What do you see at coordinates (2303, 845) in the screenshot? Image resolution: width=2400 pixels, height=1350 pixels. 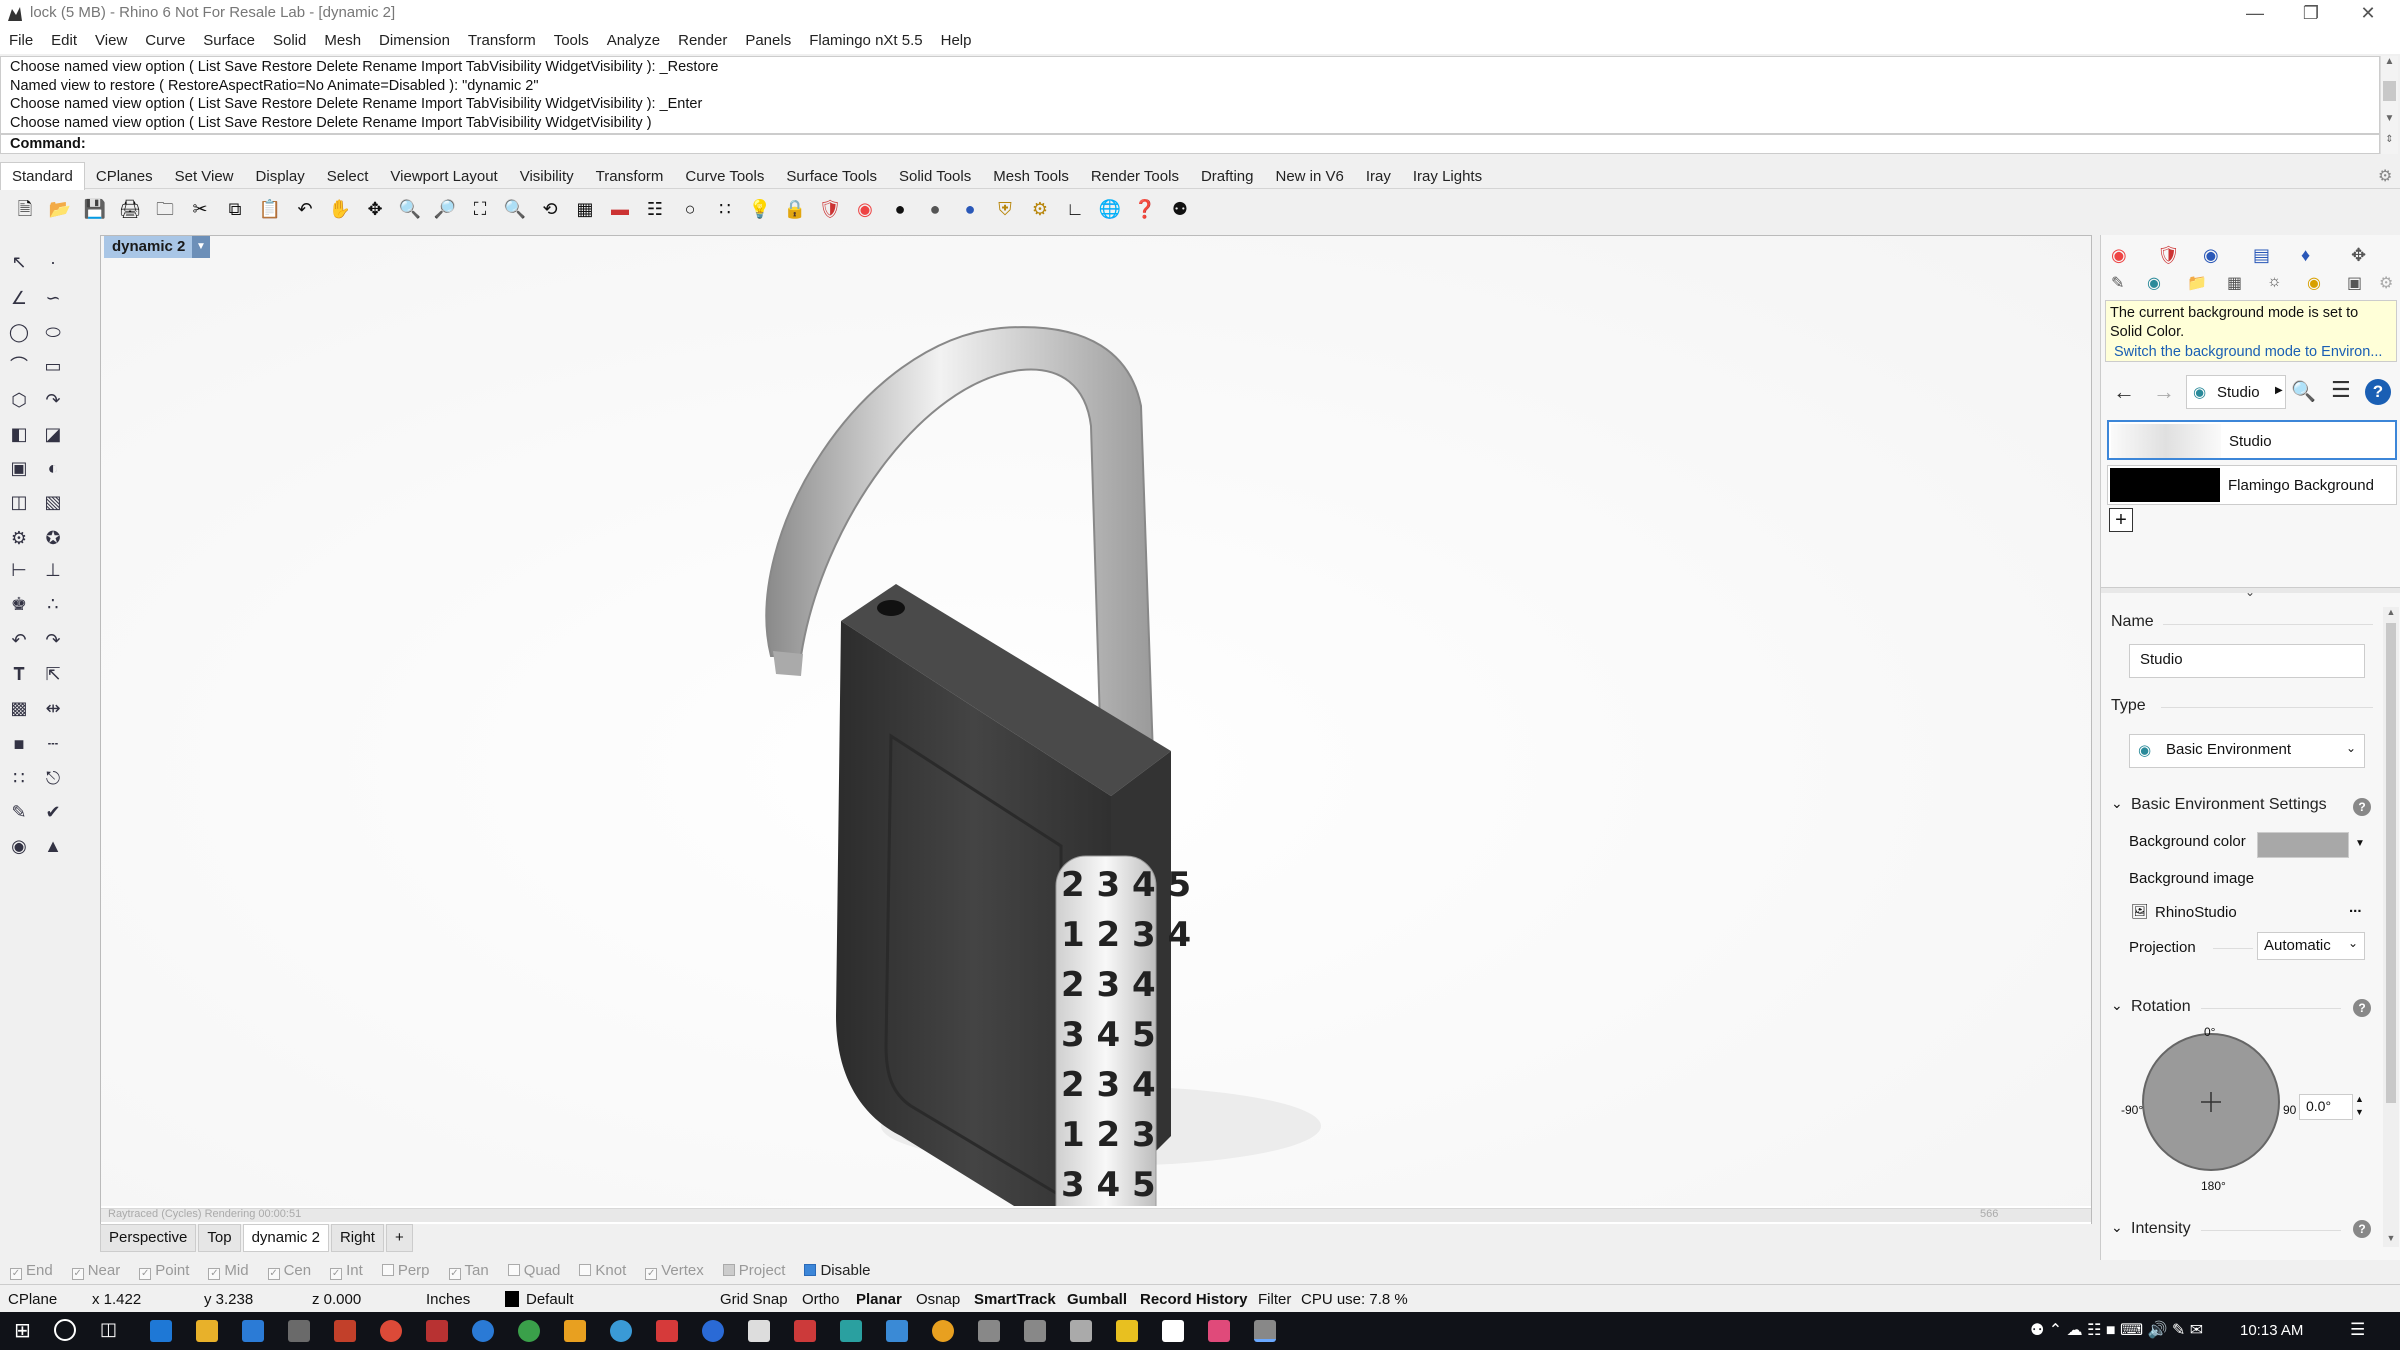 I see `bg-color-swatch` at bounding box center [2303, 845].